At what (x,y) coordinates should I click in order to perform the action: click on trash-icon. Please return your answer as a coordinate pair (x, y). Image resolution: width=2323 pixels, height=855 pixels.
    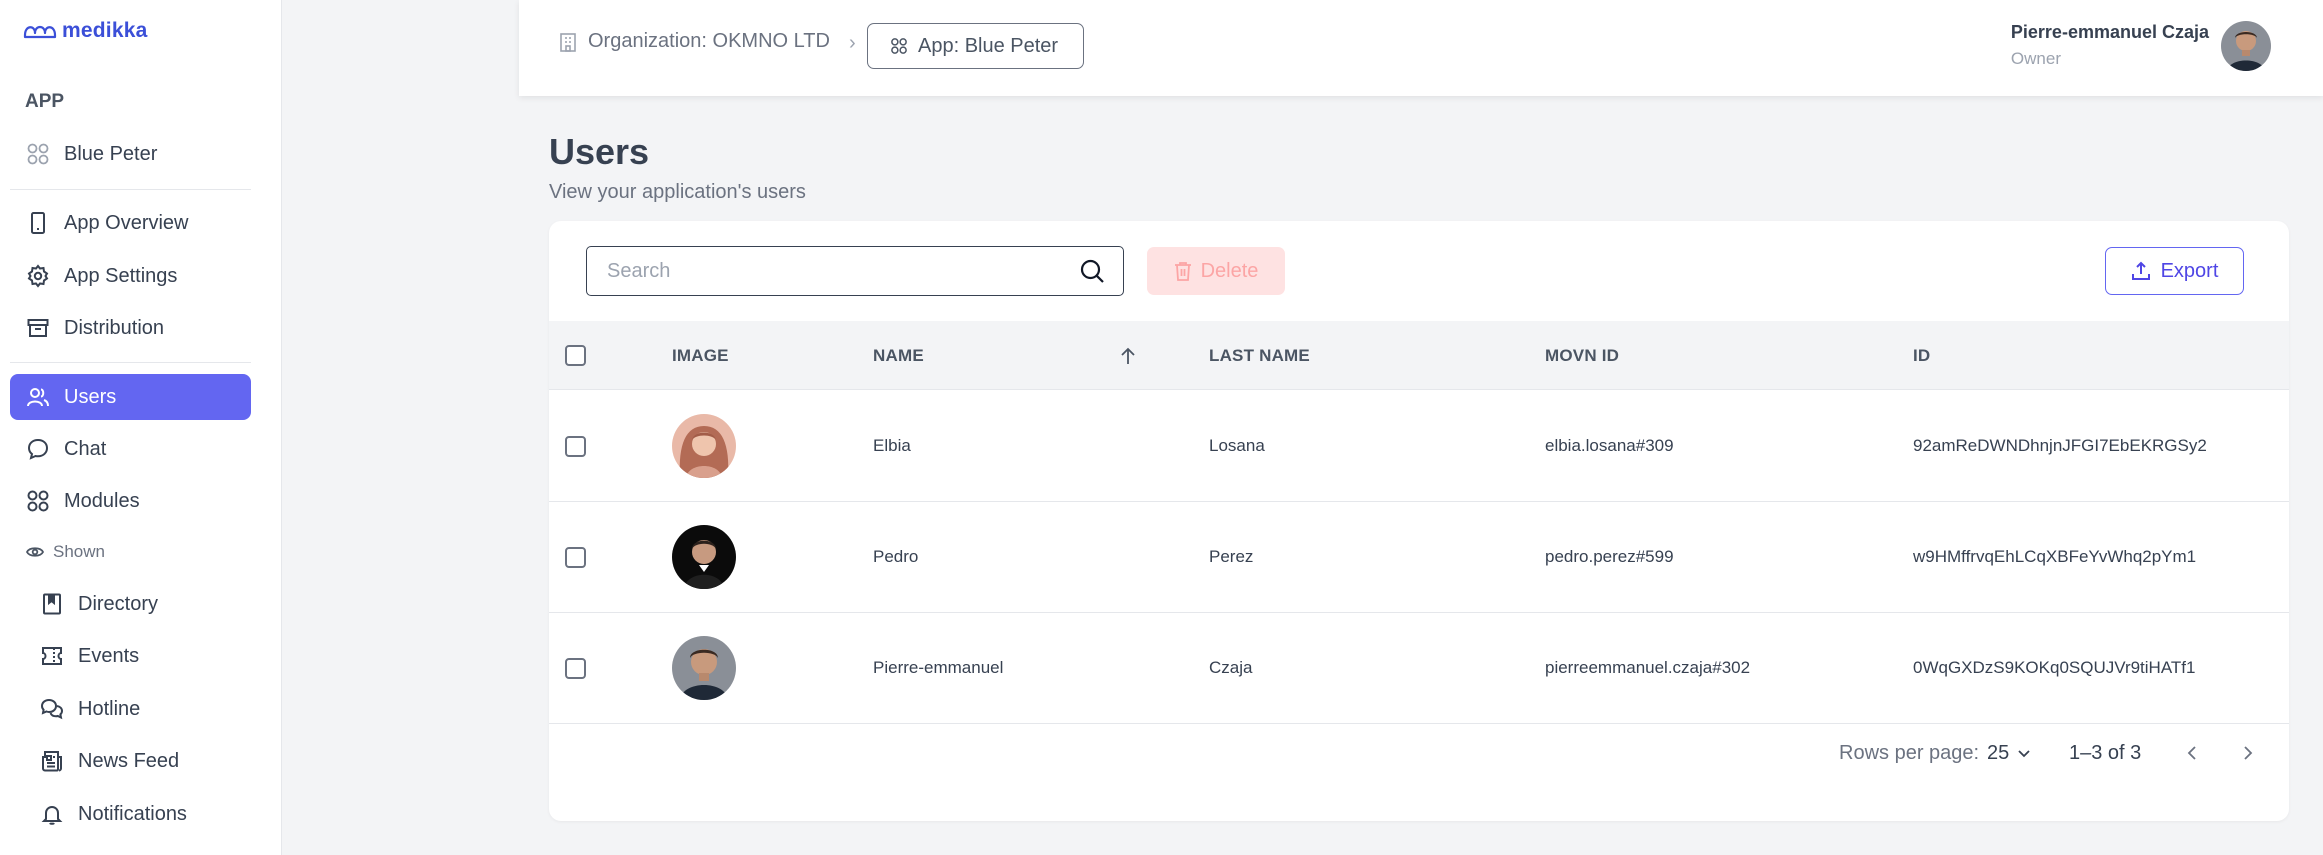
    Looking at the image, I should click on (1182, 271).